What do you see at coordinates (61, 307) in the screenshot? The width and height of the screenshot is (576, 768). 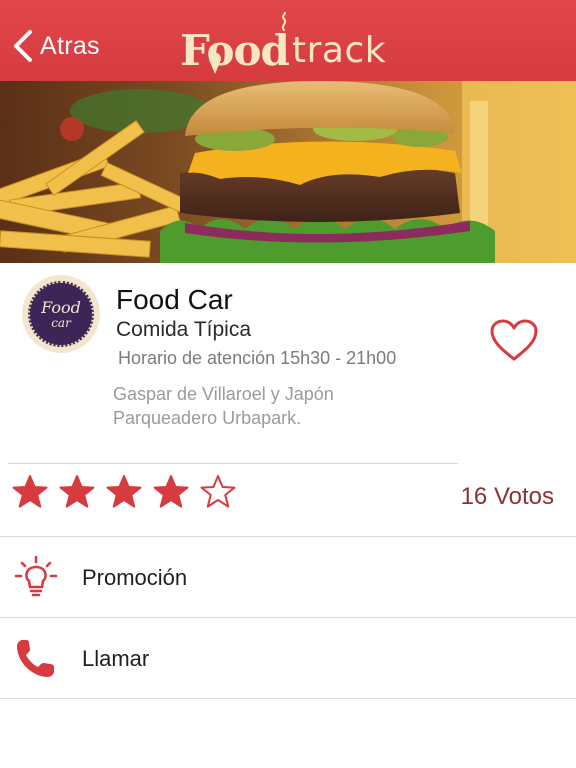 I see `restaurant-logo-text: Food` at bounding box center [61, 307].